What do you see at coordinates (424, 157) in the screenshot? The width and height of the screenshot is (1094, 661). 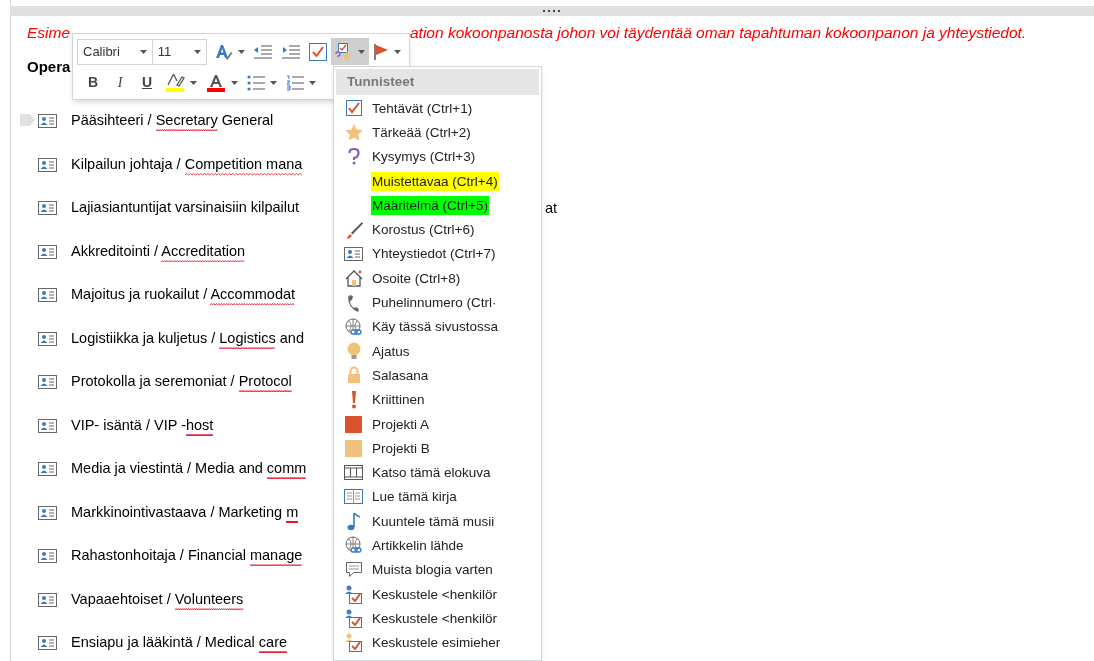 I see `menu-item: Kysymys (Ctrl+3)` at bounding box center [424, 157].